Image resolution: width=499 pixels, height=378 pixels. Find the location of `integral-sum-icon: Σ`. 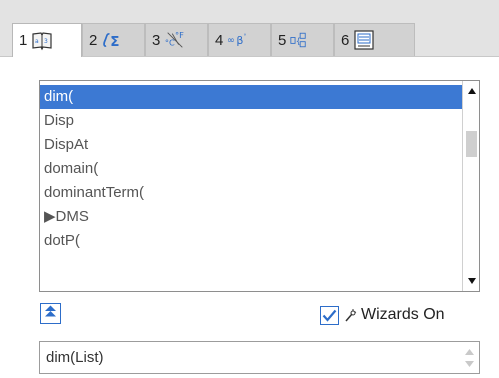

integral-sum-icon: Σ is located at coordinates (112, 40).